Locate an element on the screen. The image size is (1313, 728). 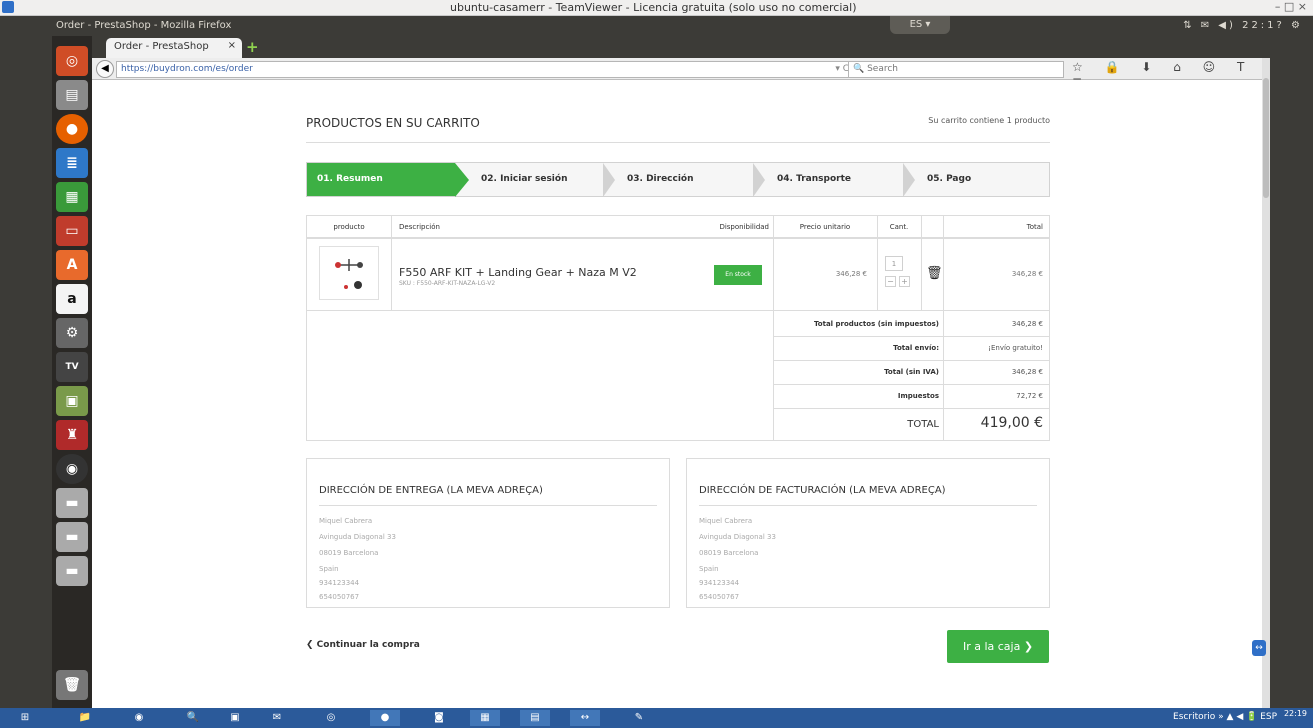
firefox-icon: ● is located at coordinates (72, 129).